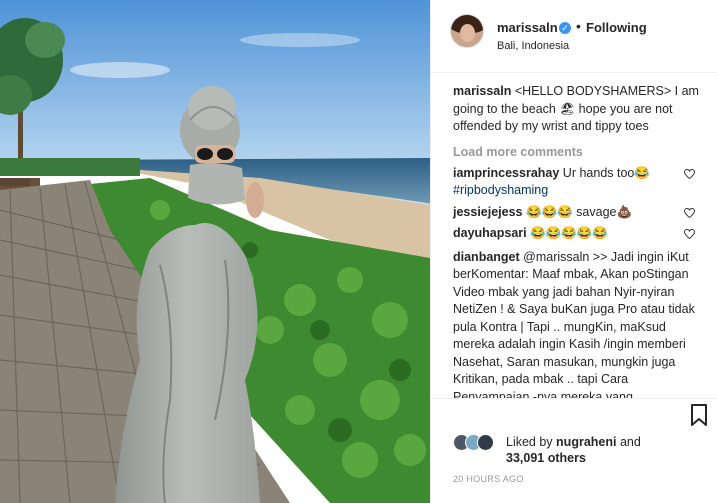  What do you see at coordinates (488, 212) in the screenshot?
I see `comment-author: jessiejejess` at bounding box center [488, 212].